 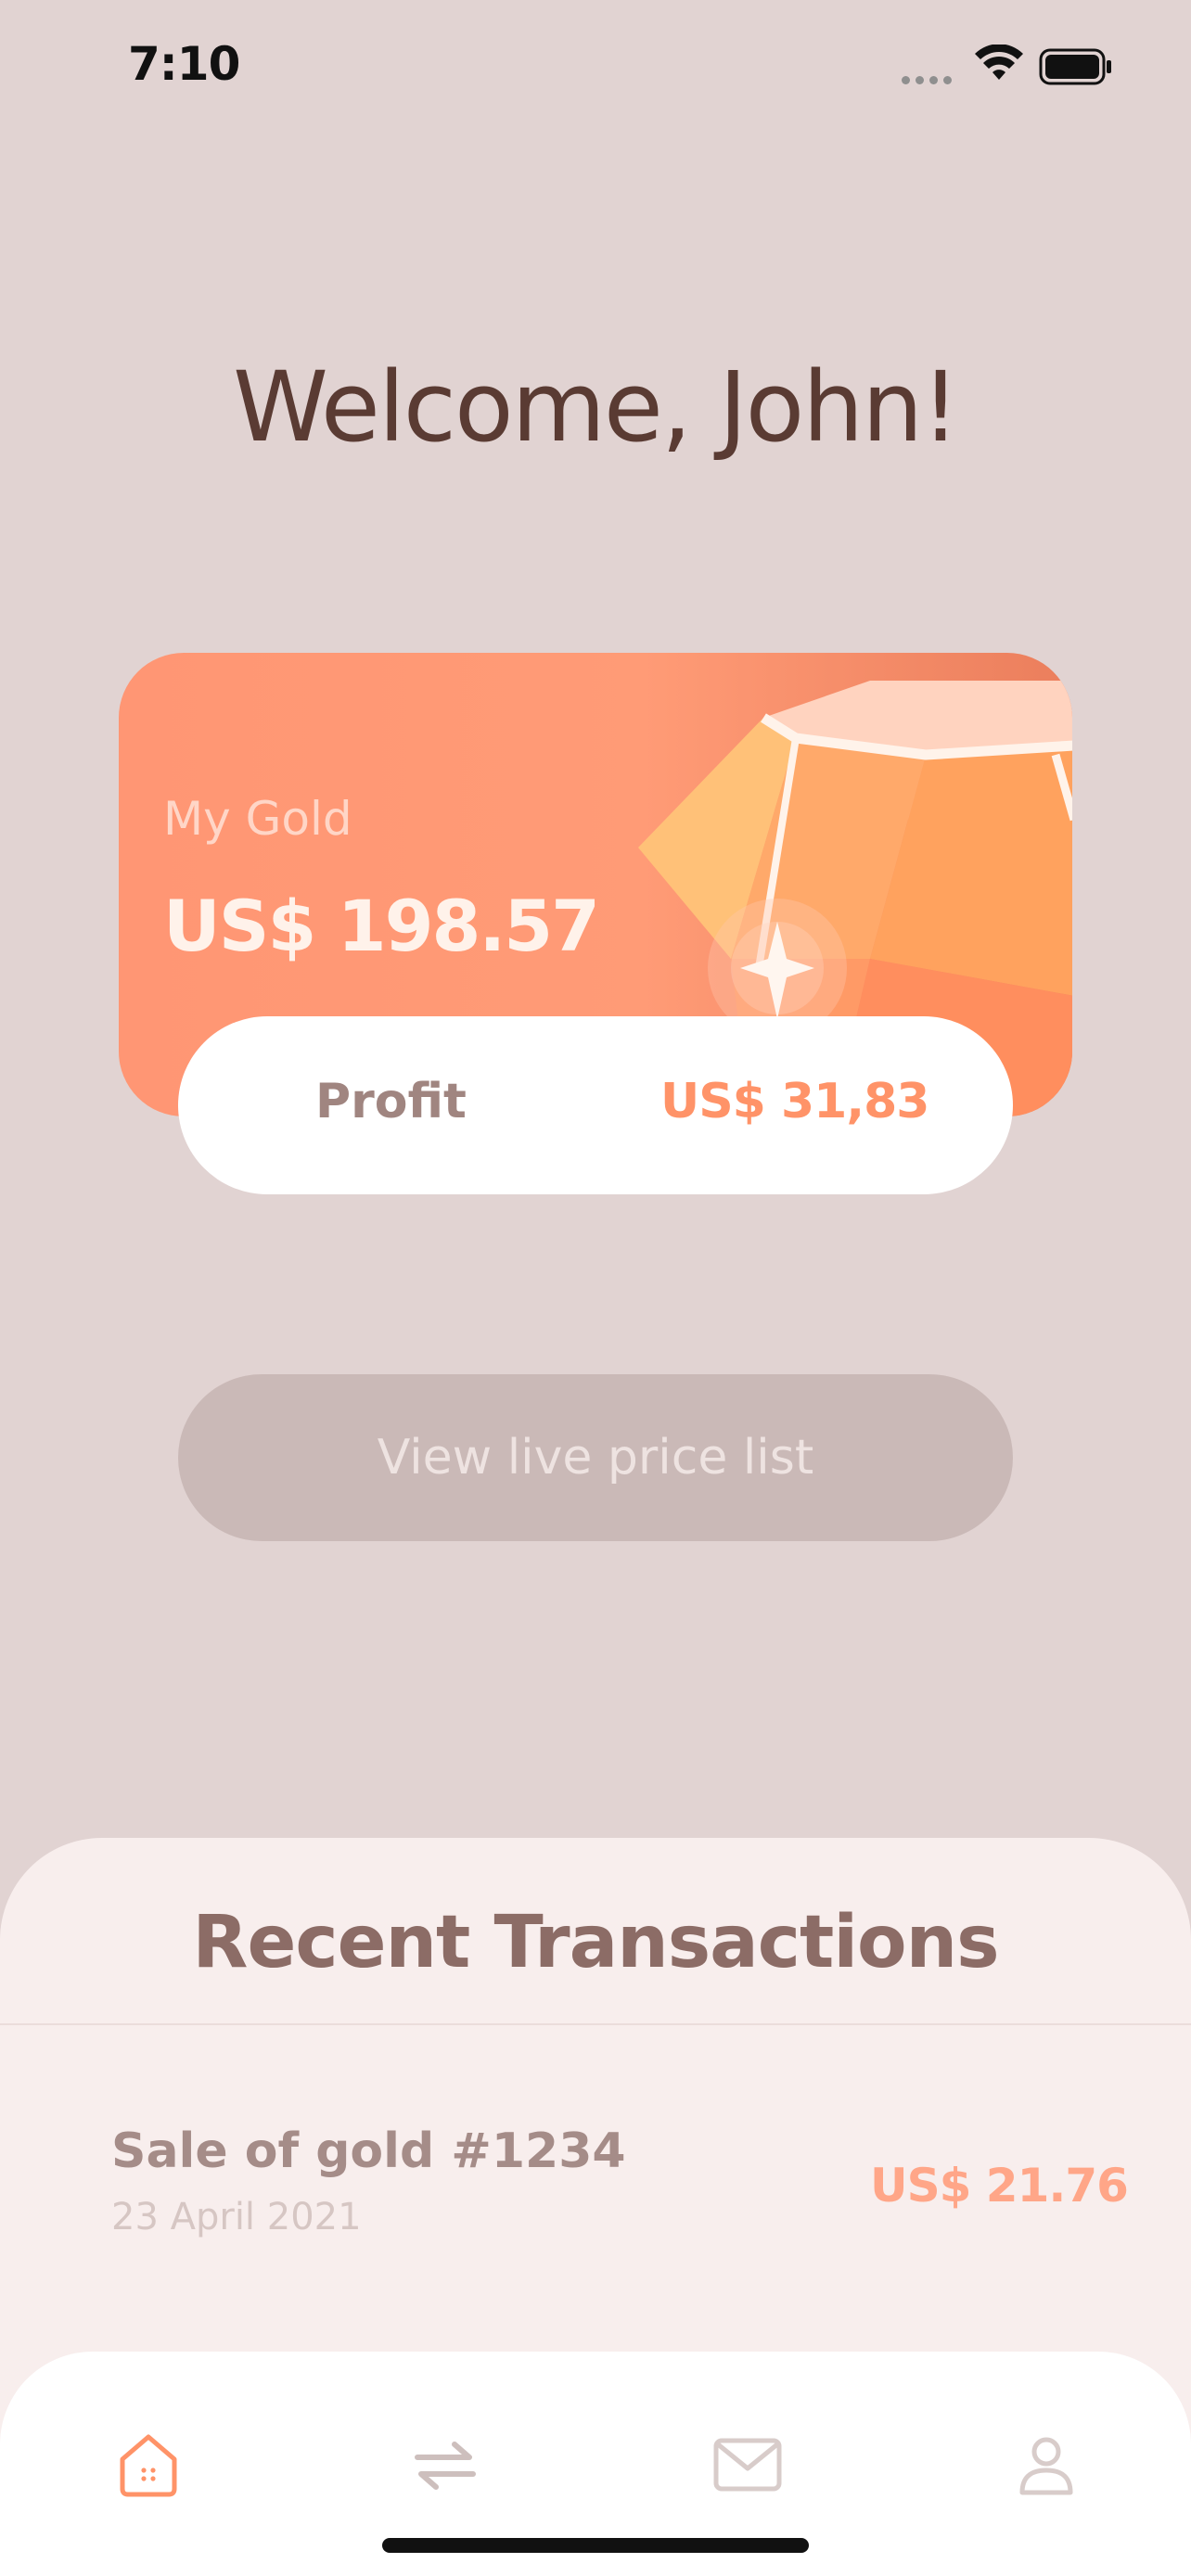 I want to click on divider, so click(x=595, y=2024).